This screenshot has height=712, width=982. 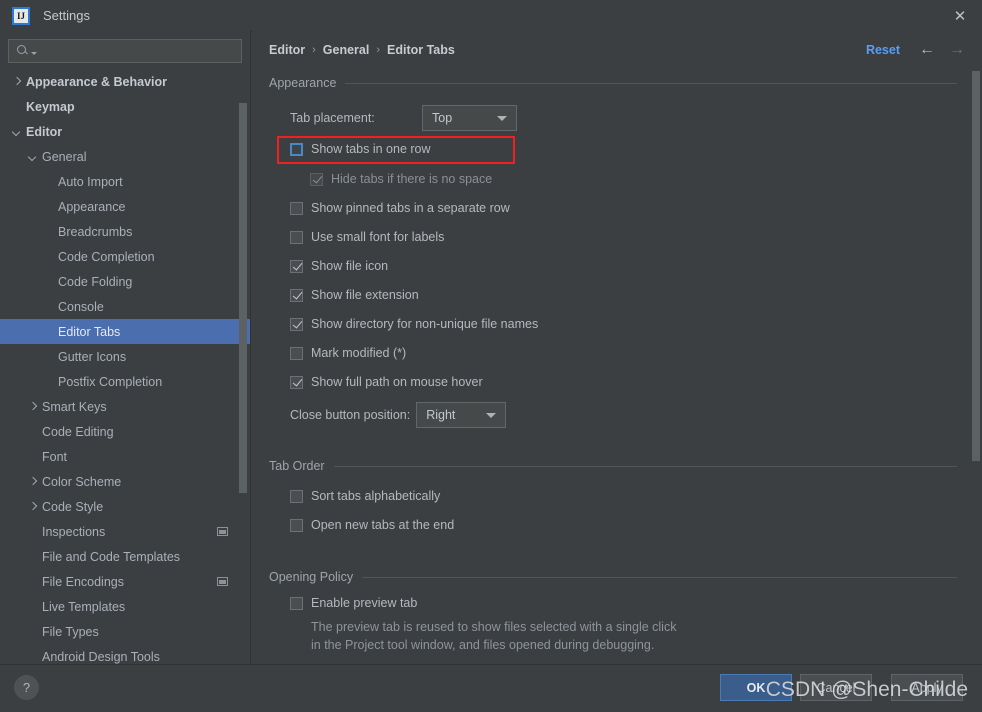 What do you see at coordinates (469, 118) in the screenshot?
I see `tab-placement-dropdown: Top` at bounding box center [469, 118].